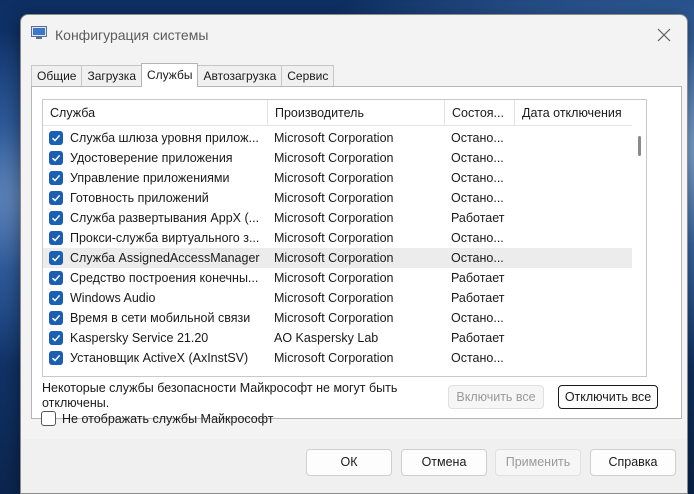  What do you see at coordinates (356, 113) in the screenshot?
I see `column-header-manufacturer: Производитель` at bounding box center [356, 113].